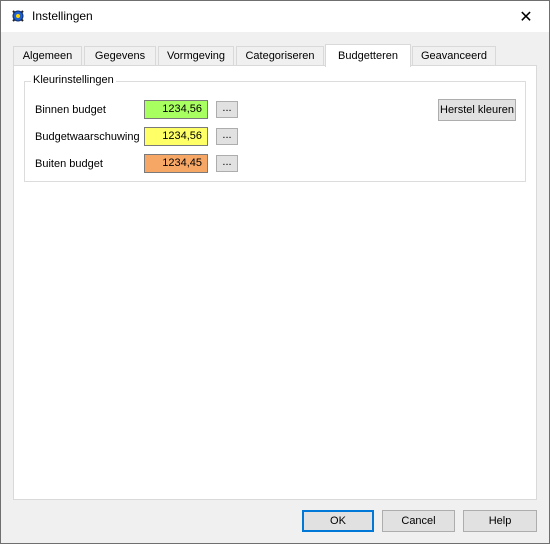 The image size is (550, 544). Describe the element at coordinates (62, 16) in the screenshot. I see `window-title: Instellingen` at that location.